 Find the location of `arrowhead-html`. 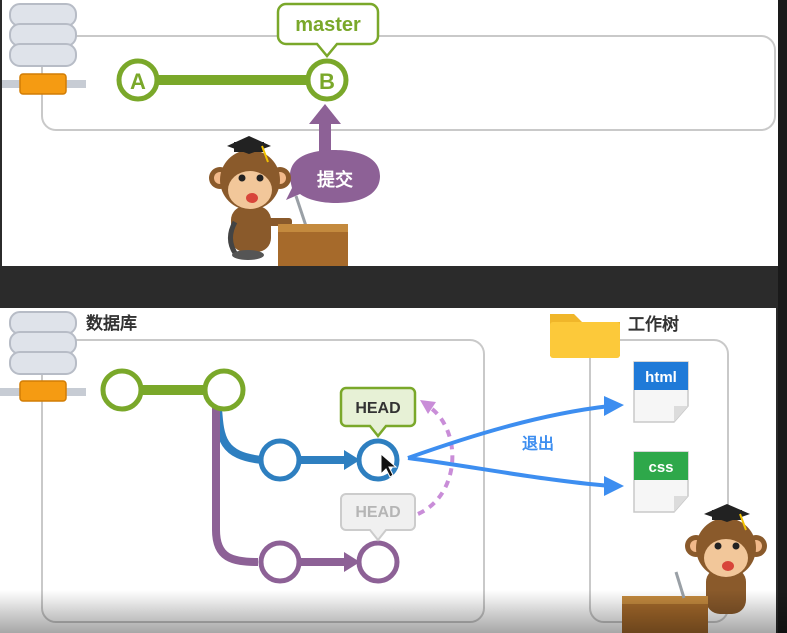

arrowhead-html is located at coordinates (614, 406).